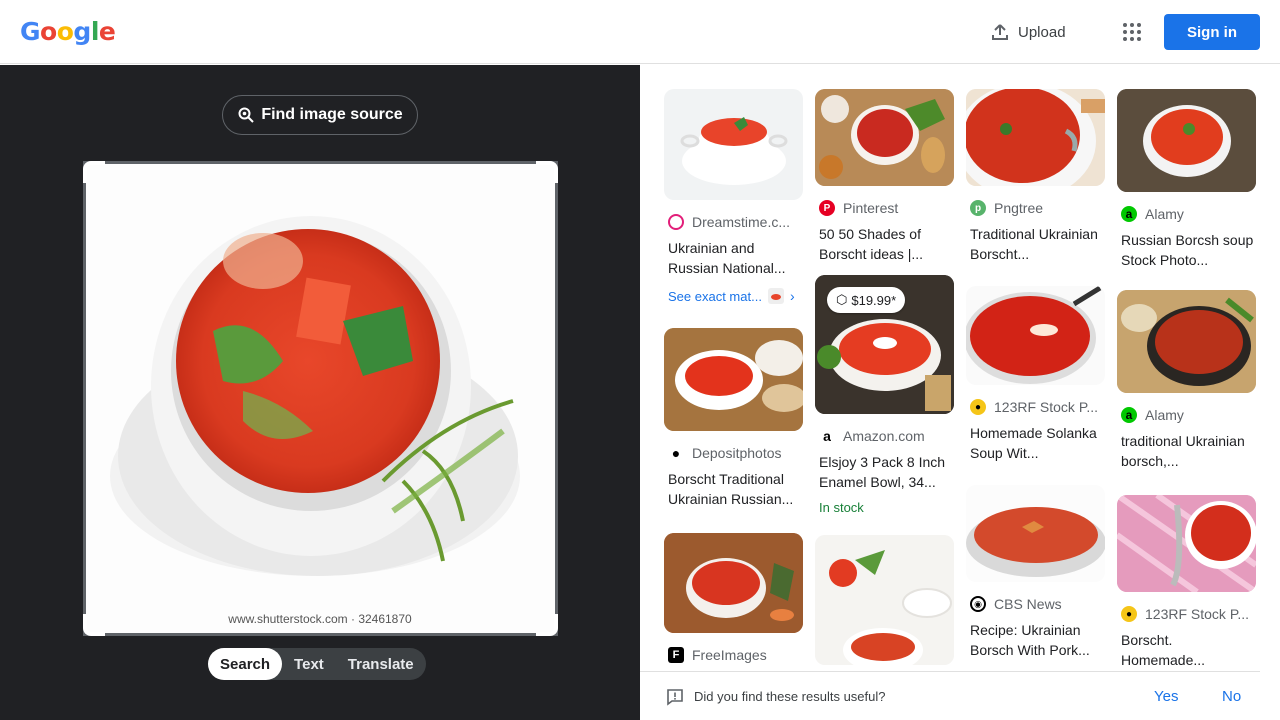  What do you see at coordinates (1132, 32) in the screenshot?
I see `apps-grid-icon` at bounding box center [1132, 32].